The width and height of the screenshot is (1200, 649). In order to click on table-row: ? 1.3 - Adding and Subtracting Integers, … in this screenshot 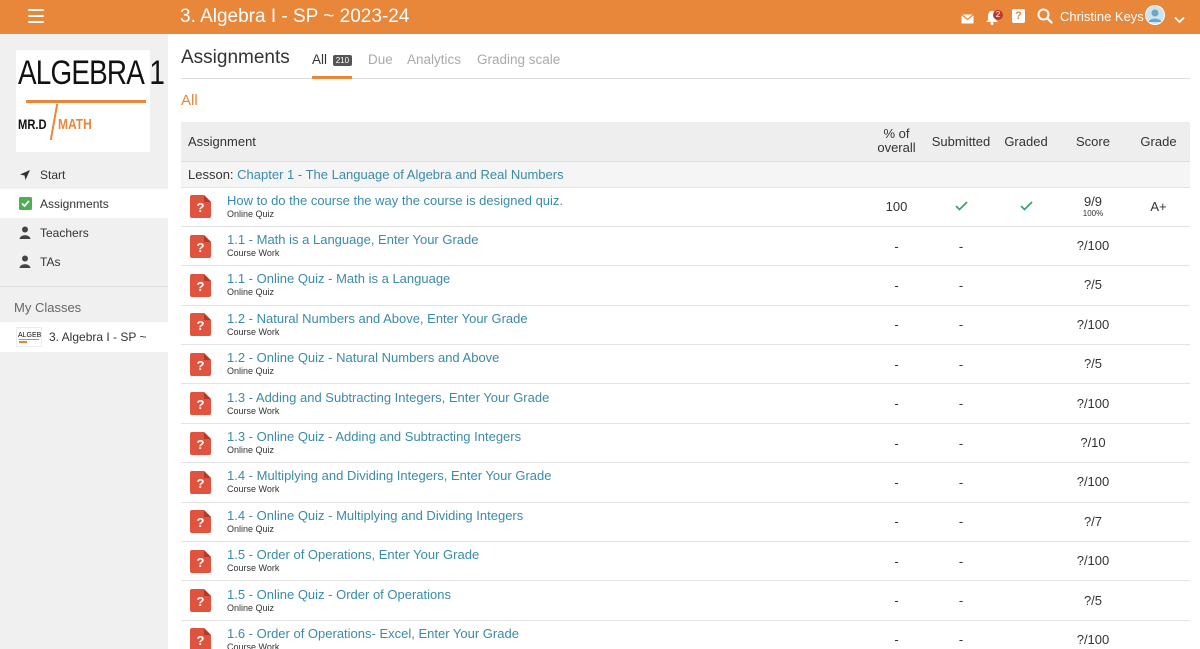, I will do `click(685, 403)`.